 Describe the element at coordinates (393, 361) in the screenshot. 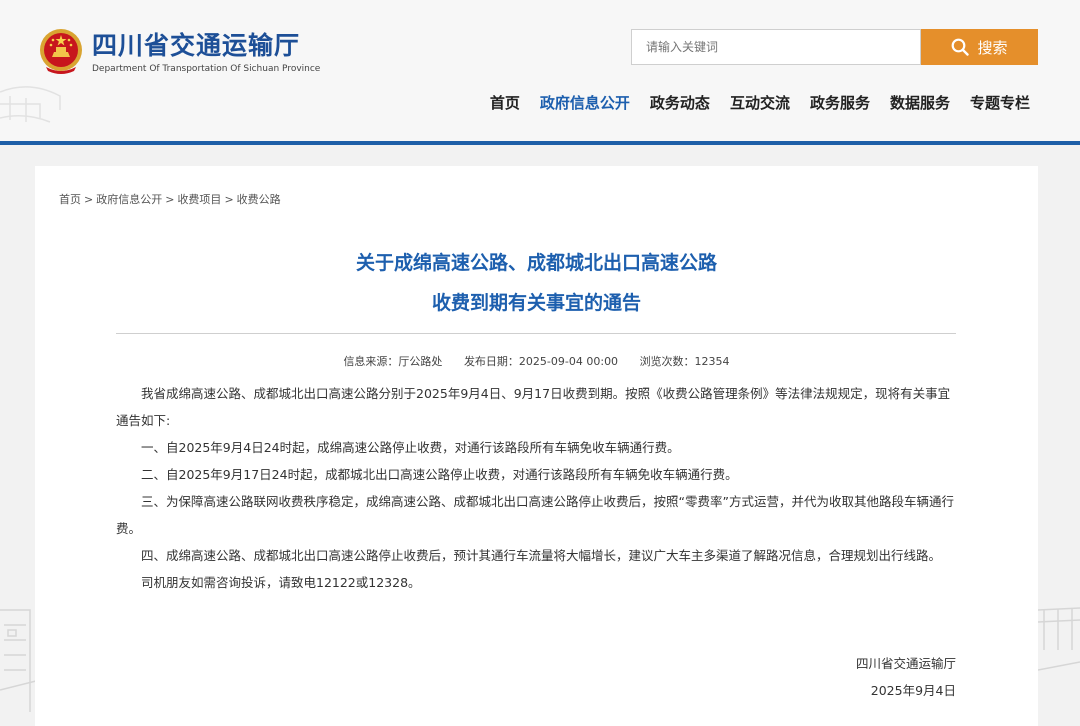

I see `meta-source: 信息来源：厅公路处` at that location.